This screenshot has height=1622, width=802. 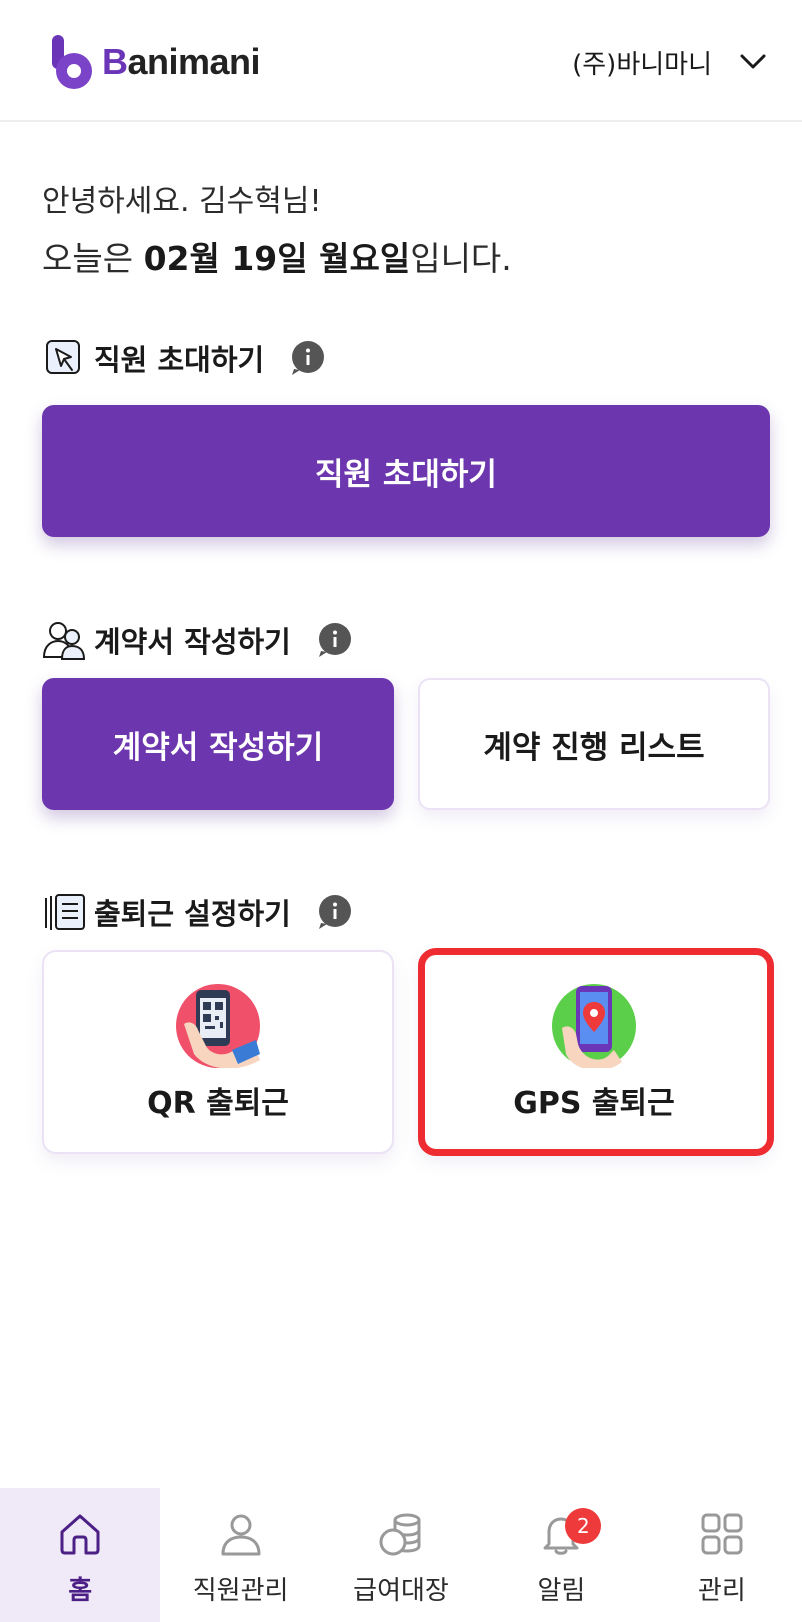 I want to click on gps-attendance-card: GPS 출퇴근, so click(x=594, y=1052).